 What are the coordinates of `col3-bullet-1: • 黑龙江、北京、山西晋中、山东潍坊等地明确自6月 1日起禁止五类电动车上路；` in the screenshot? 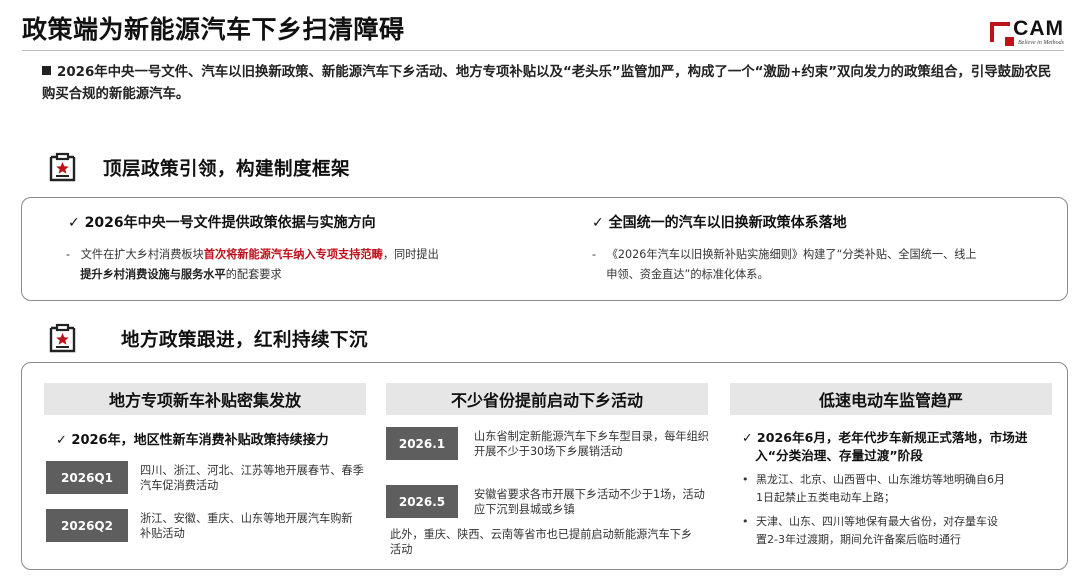 It's located at (897, 489).